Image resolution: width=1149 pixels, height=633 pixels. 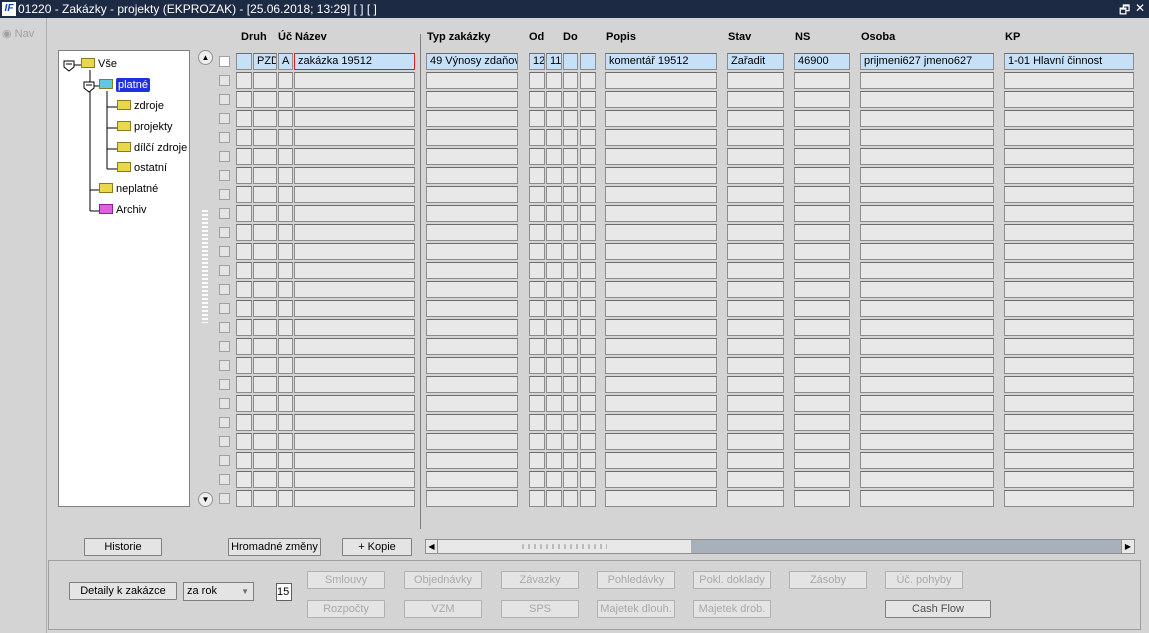 What do you see at coordinates (284, 592) in the screenshot?
I see `number-input: 15` at bounding box center [284, 592].